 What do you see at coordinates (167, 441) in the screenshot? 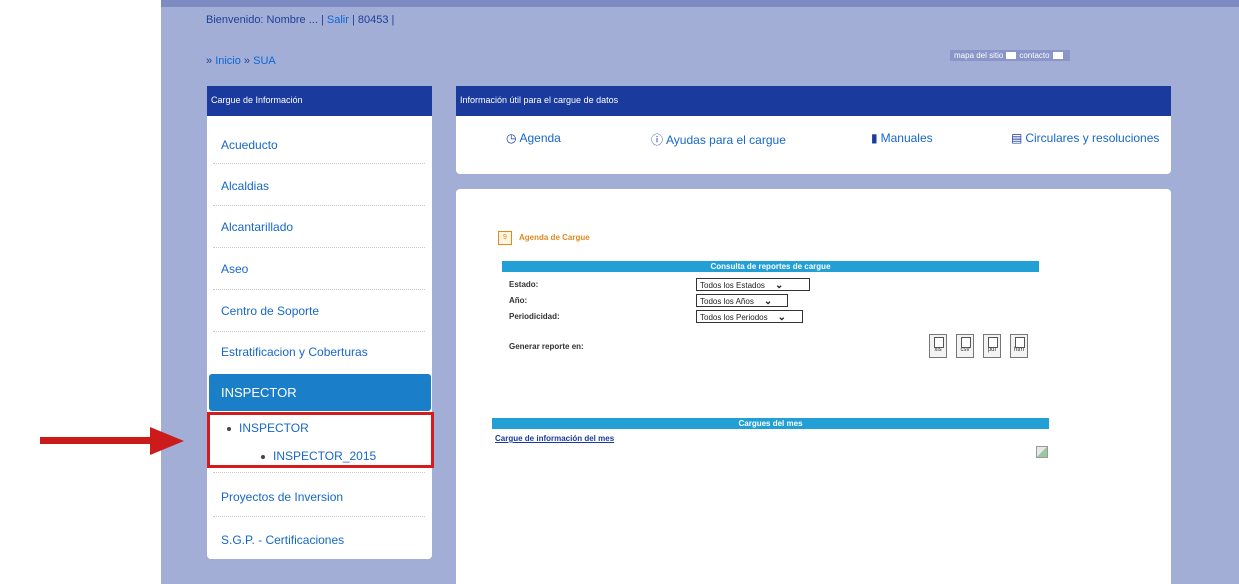
I see `arrow-right-icon` at bounding box center [167, 441].